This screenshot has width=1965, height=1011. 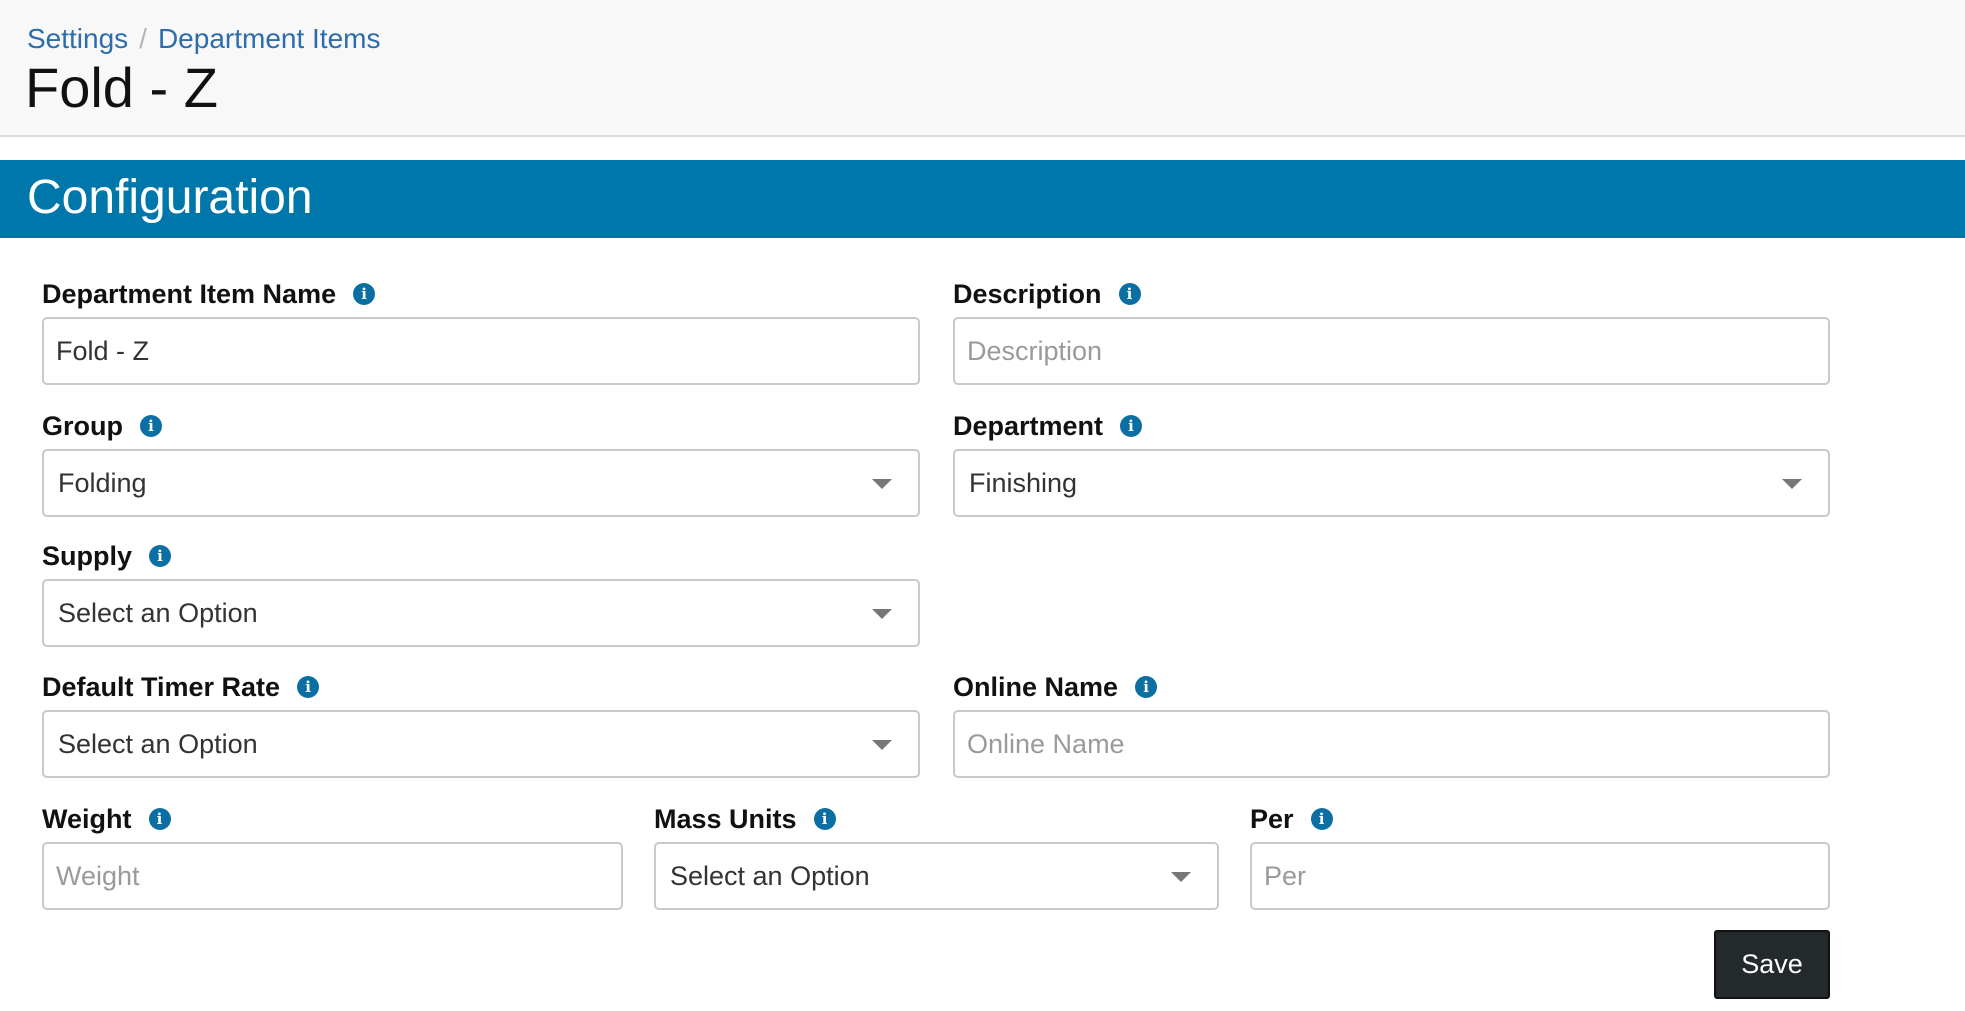 I want to click on default-timer-rate-label: Default Timer Rate, so click(x=161, y=687).